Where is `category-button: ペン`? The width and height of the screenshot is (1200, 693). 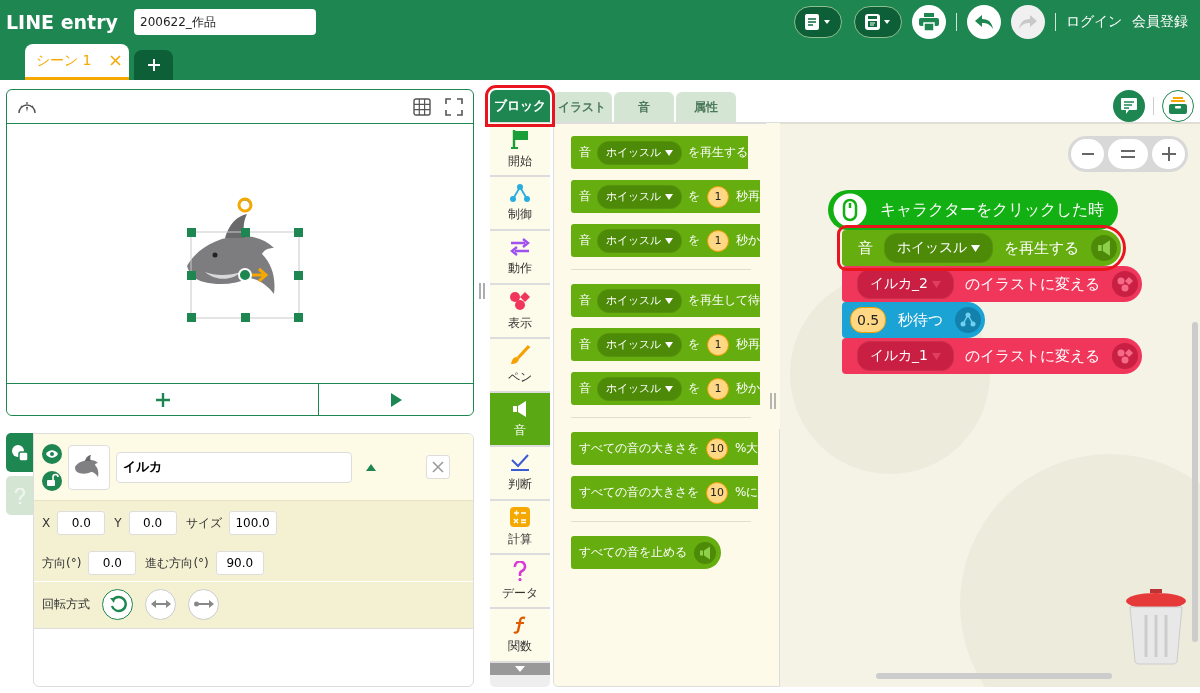 category-button: ペン is located at coordinates (520, 366).